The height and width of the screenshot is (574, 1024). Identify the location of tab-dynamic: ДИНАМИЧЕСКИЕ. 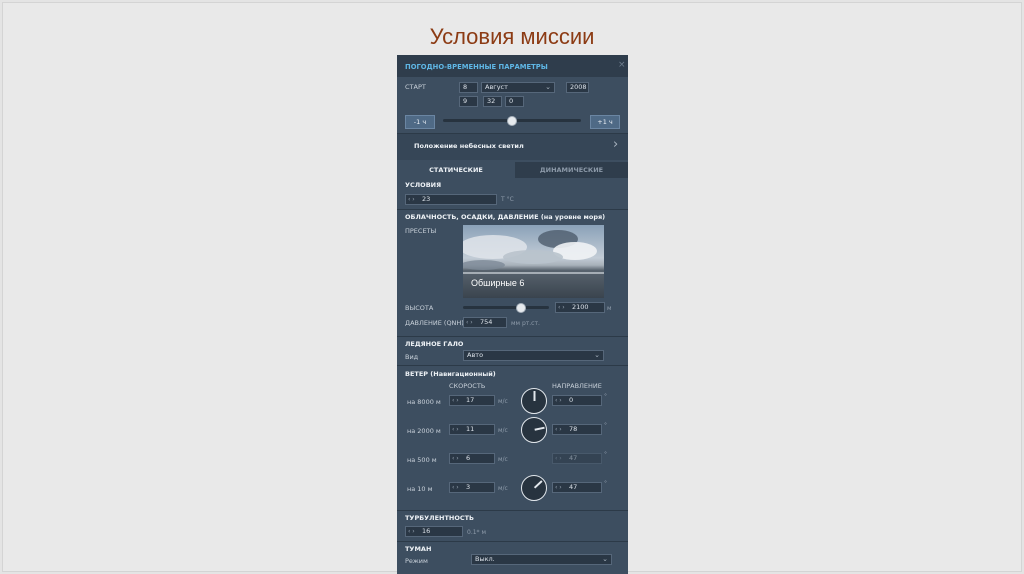
(571, 170).